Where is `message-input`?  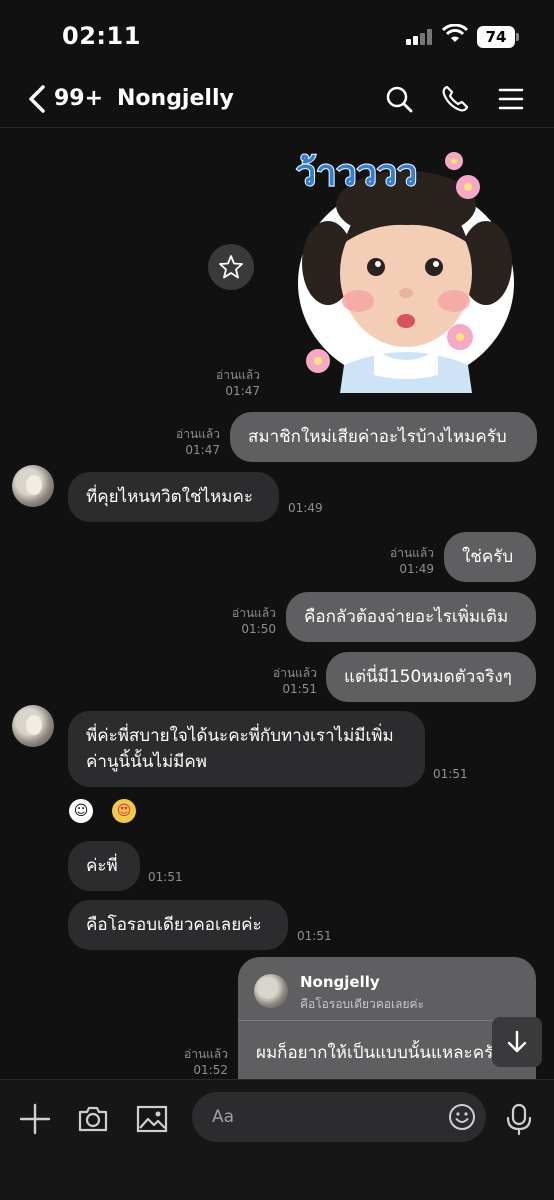 message-input is located at coordinates (322, 1117).